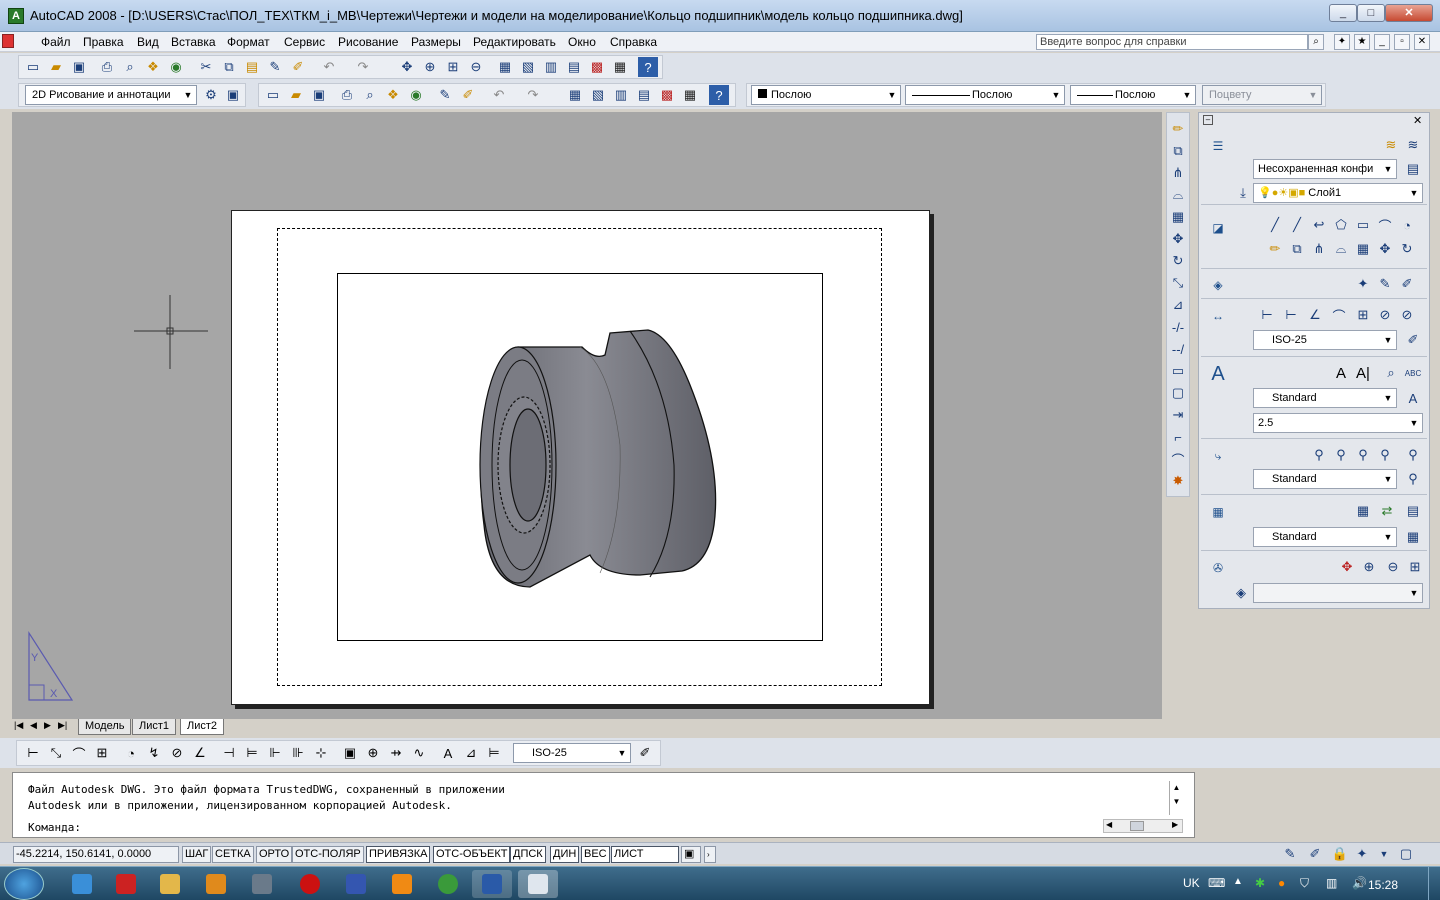  What do you see at coordinates (1391, 373) in the screenshot?
I see `find-text-icon: ⌕` at bounding box center [1391, 373].